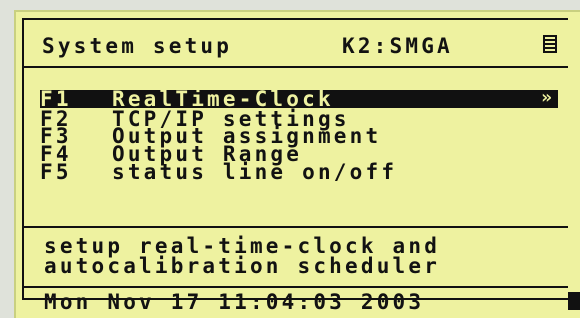 This screenshot has height=318, width=580. What do you see at coordinates (234, 302) in the screenshot?
I see `status-datetime: Mon Nov 17 11:04:03 2003` at bounding box center [234, 302].